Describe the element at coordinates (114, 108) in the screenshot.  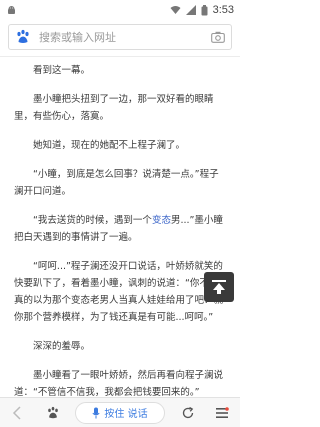
I see `paragraph: 墨小瞳把头扭到了一边，那一双好看的眼睛里，有些伤心，落寞。` at that location.